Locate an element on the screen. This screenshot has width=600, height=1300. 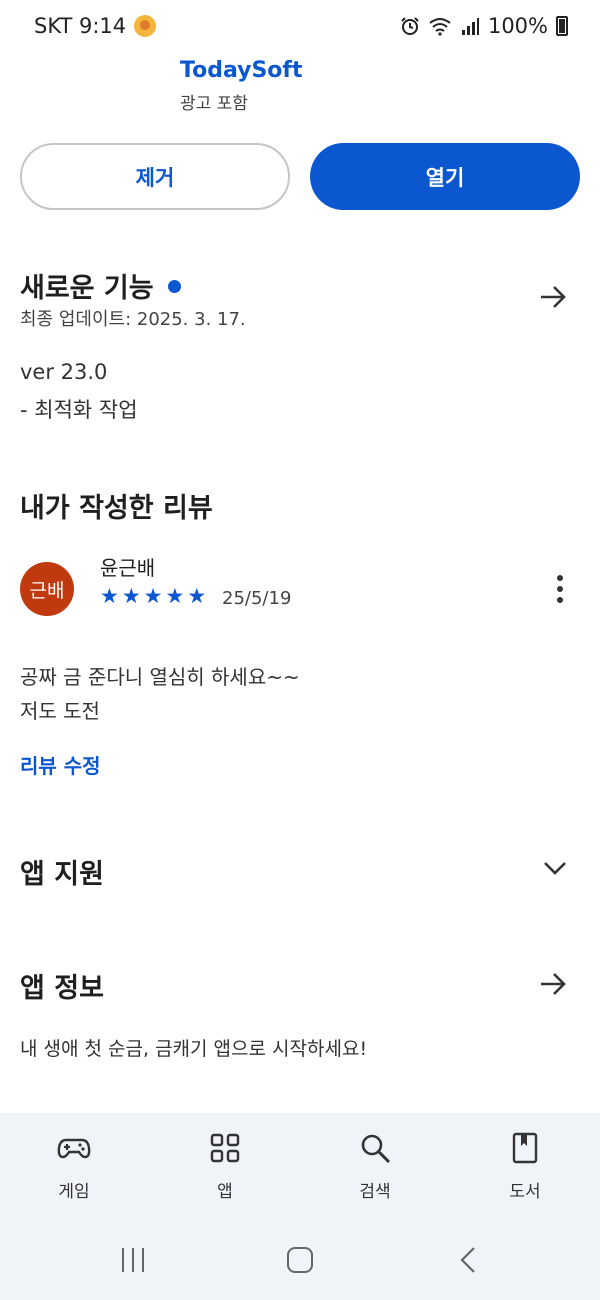
review-text: 공짜 금 준다니 열심히 하세요~~ 저도 도전 is located at coordinates (160, 694).